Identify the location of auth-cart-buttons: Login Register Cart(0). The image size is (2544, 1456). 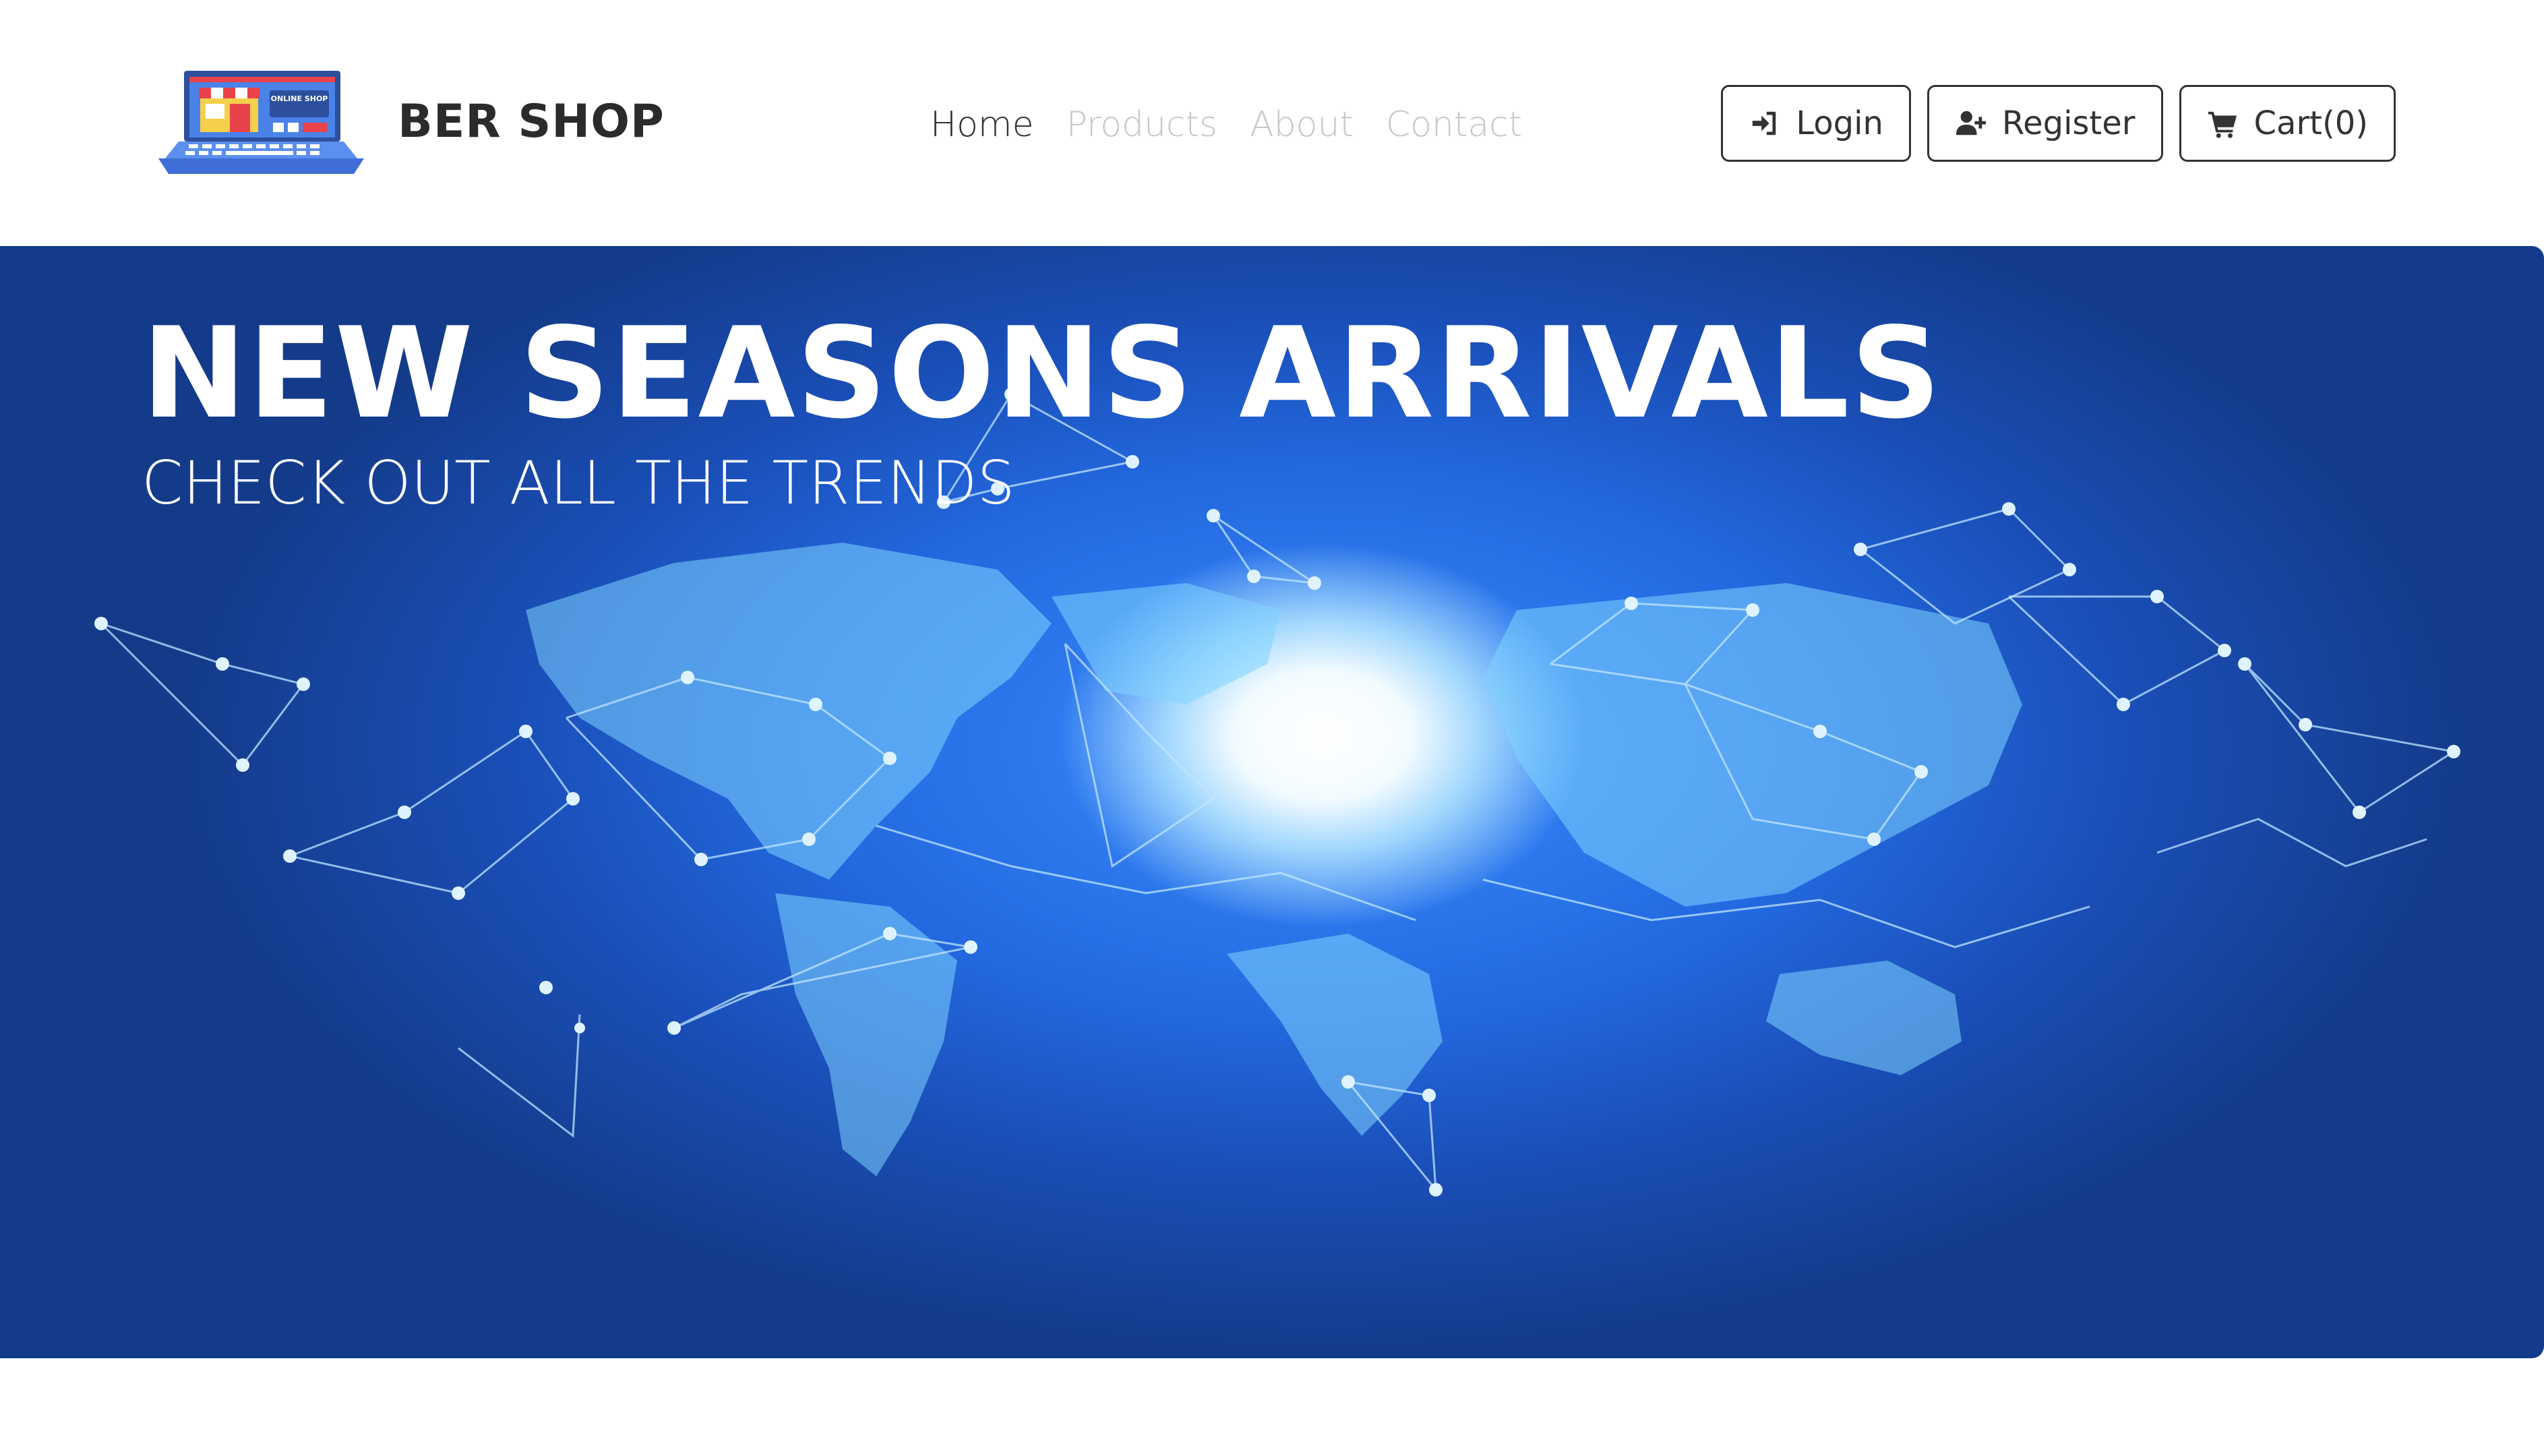
(2050, 123).